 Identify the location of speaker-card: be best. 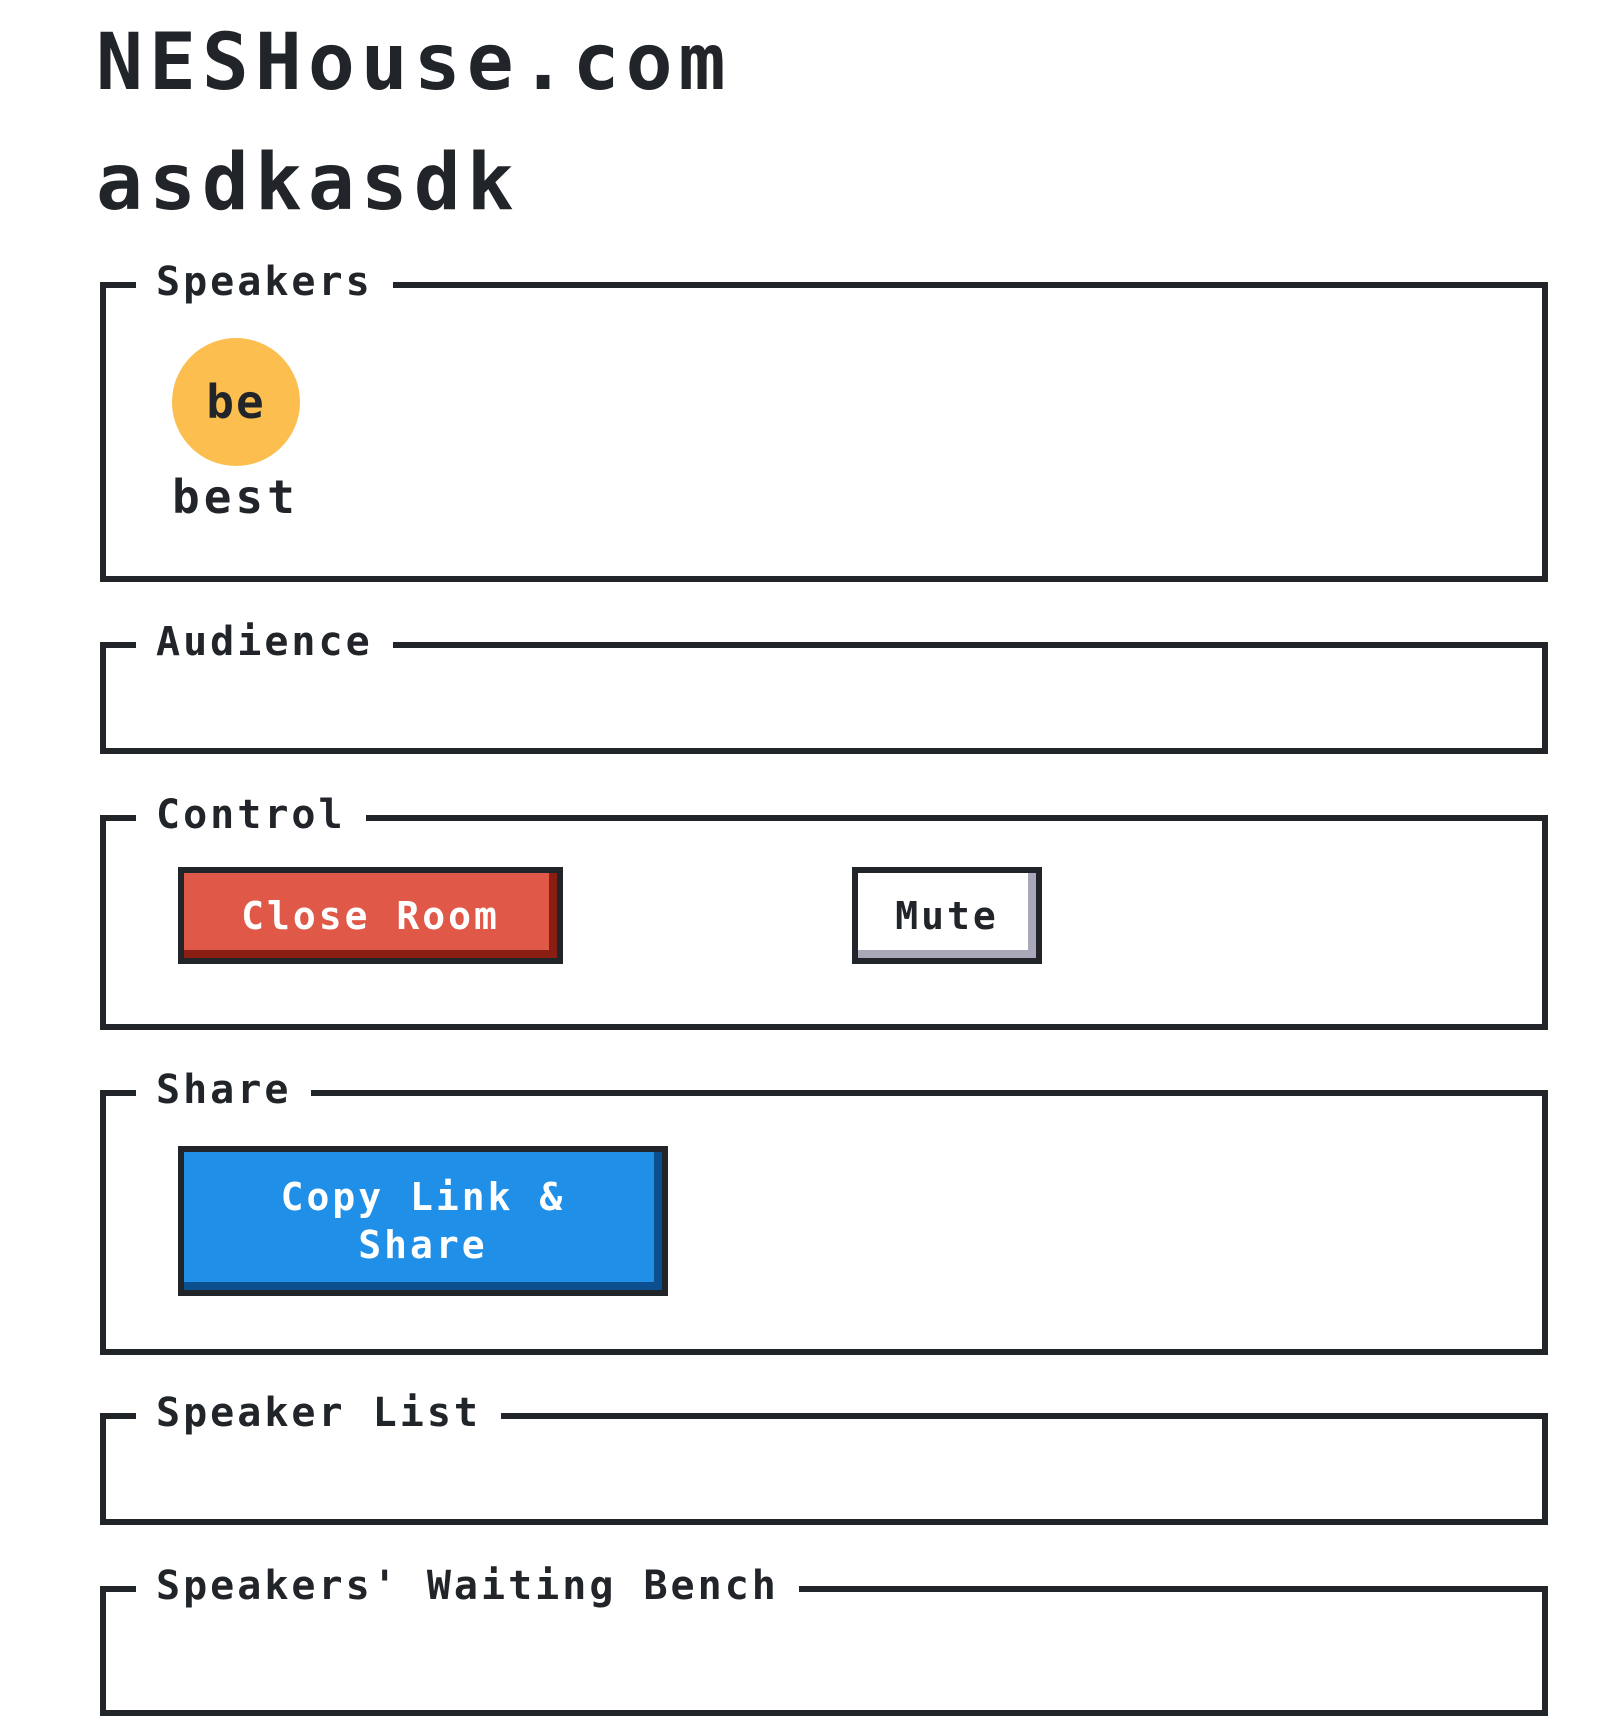
(257, 430).